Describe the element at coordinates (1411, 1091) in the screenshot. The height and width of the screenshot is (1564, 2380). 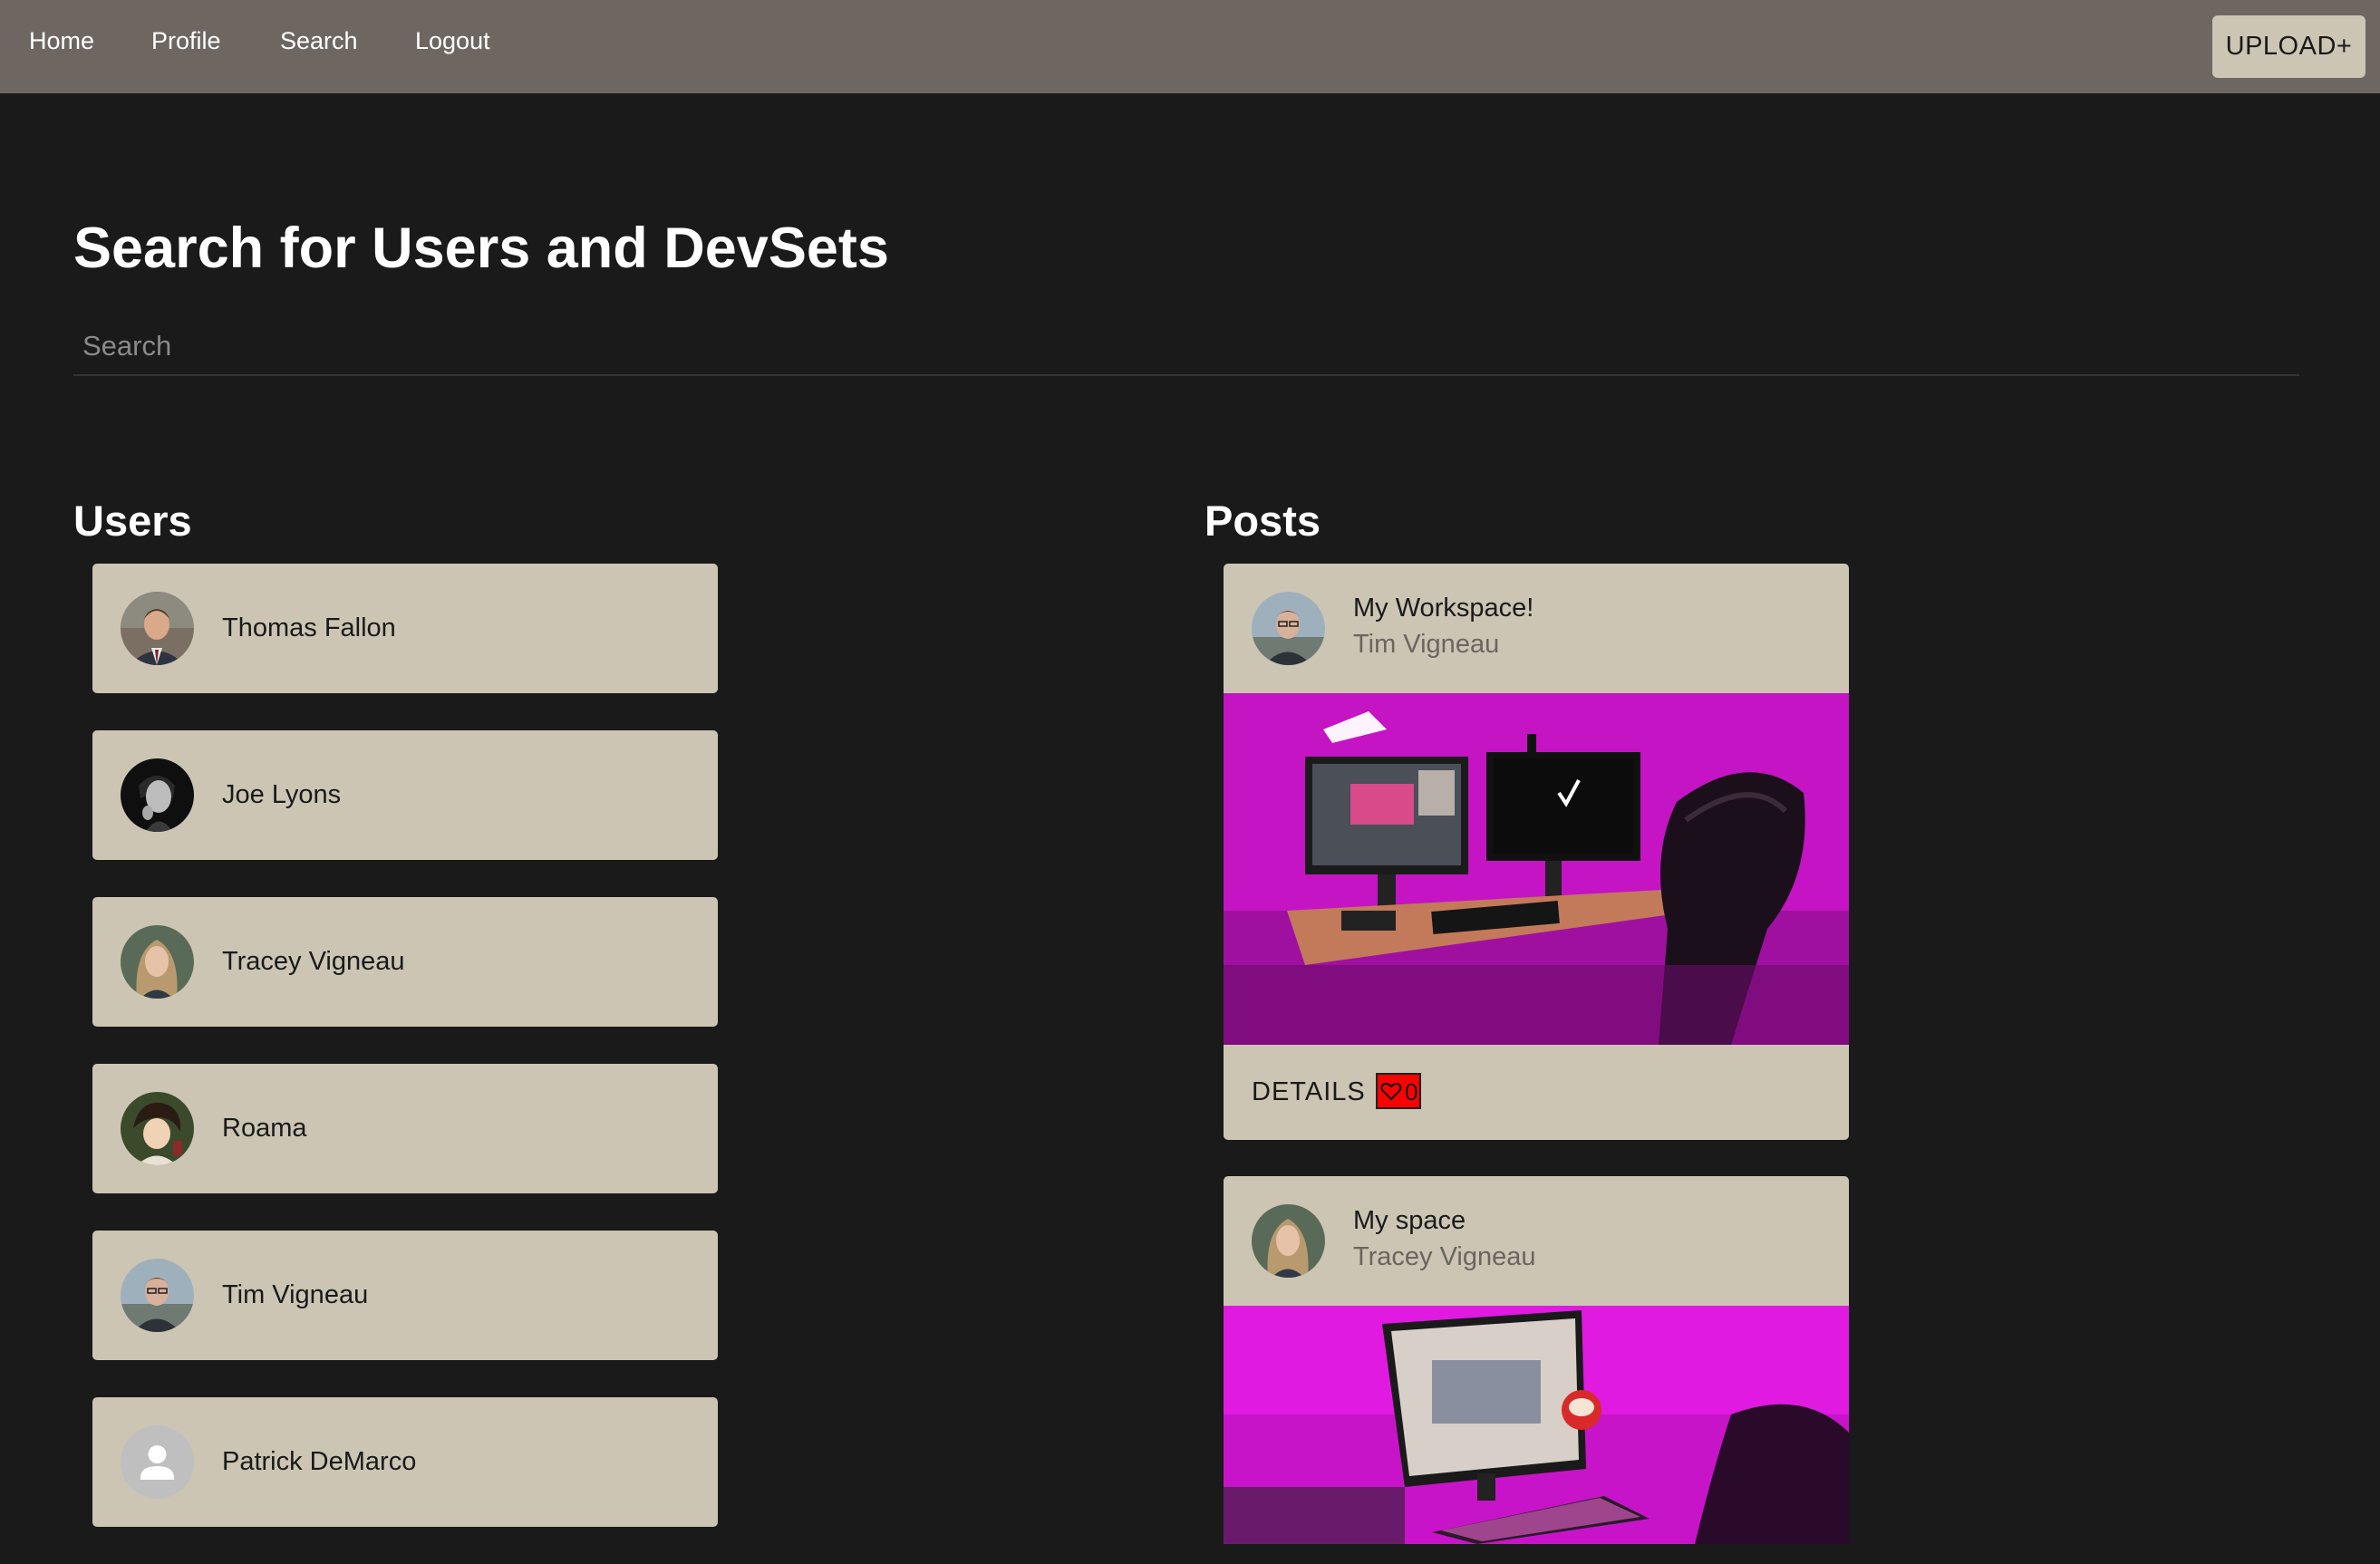
I see `like-count: 0` at that location.